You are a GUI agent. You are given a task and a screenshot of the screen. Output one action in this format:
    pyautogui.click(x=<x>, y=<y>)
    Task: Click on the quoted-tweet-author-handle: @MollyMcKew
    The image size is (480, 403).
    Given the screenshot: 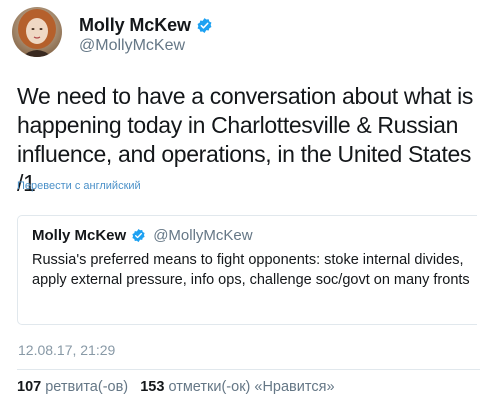 What is the action you would take?
    pyautogui.click(x=203, y=235)
    